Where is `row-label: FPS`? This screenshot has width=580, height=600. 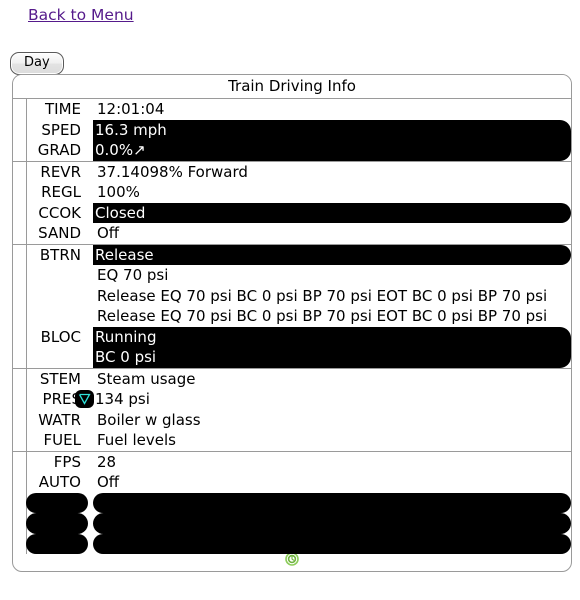
row-label: FPS is located at coordinates (67, 461).